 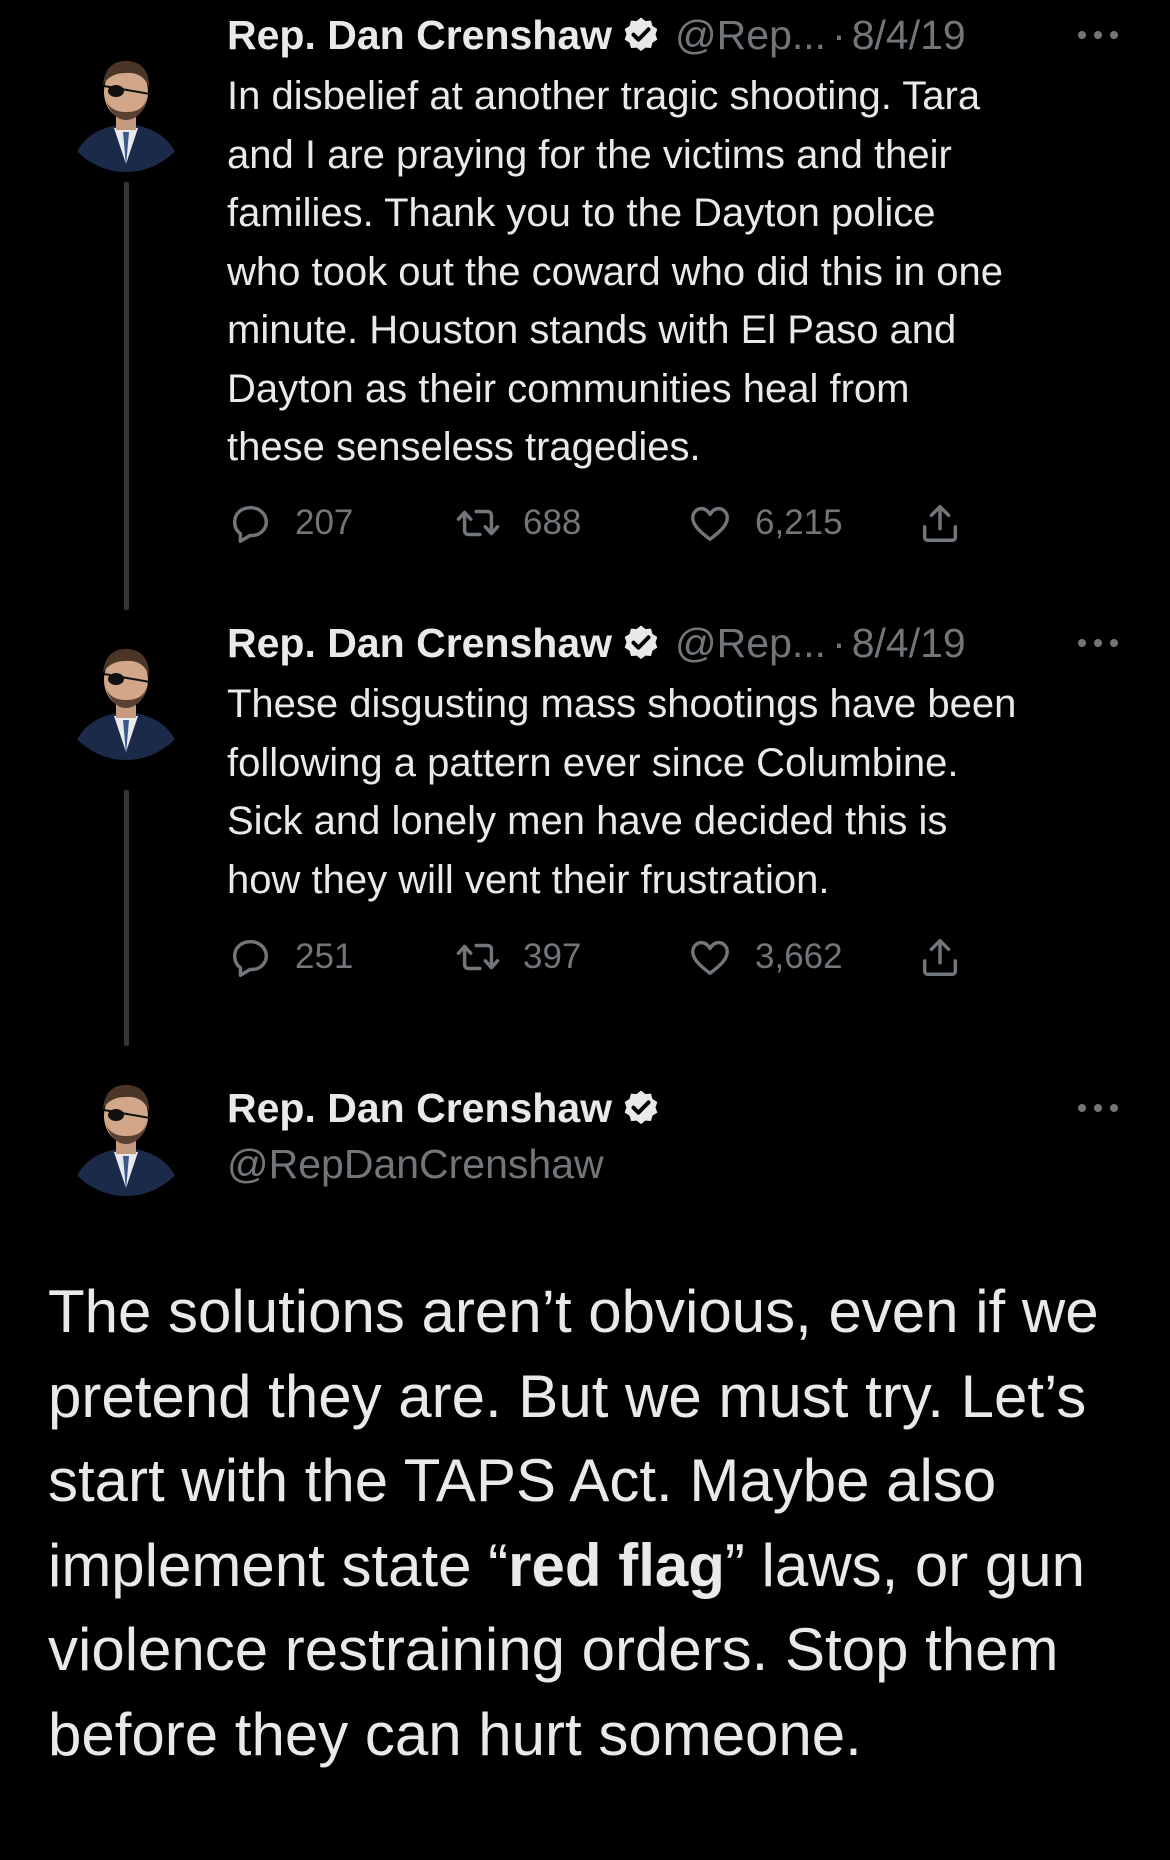 I want to click on tweet-actions: 207 688 6,215, so click(x=607, y=523).